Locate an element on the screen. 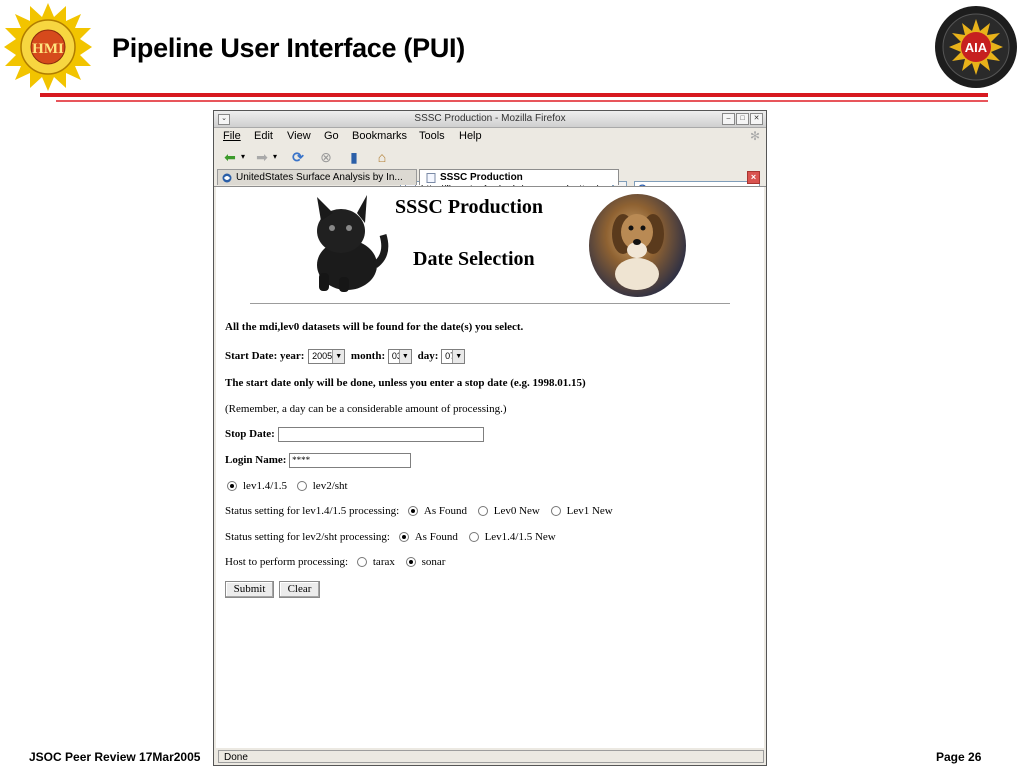 The width and height of the screenshot is (1024, 768). aia-logo: AIA is located at coordinates (976, 47).